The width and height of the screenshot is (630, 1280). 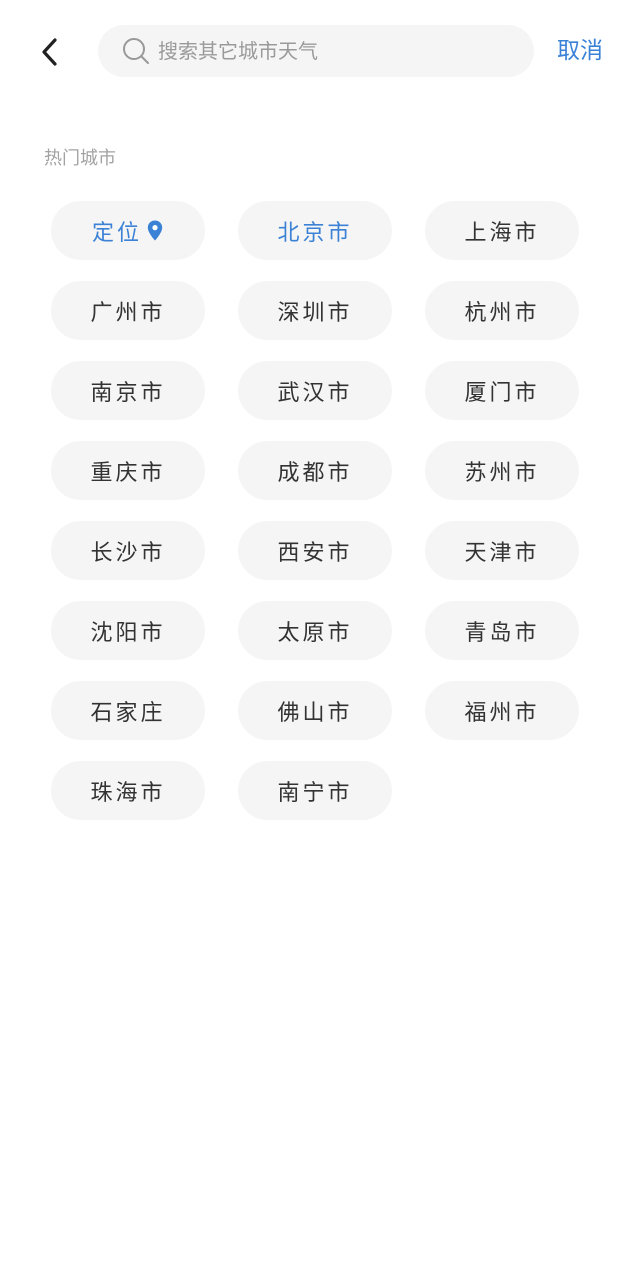 I want to click on city-chip: 广州市, so click(x=128, y=310).